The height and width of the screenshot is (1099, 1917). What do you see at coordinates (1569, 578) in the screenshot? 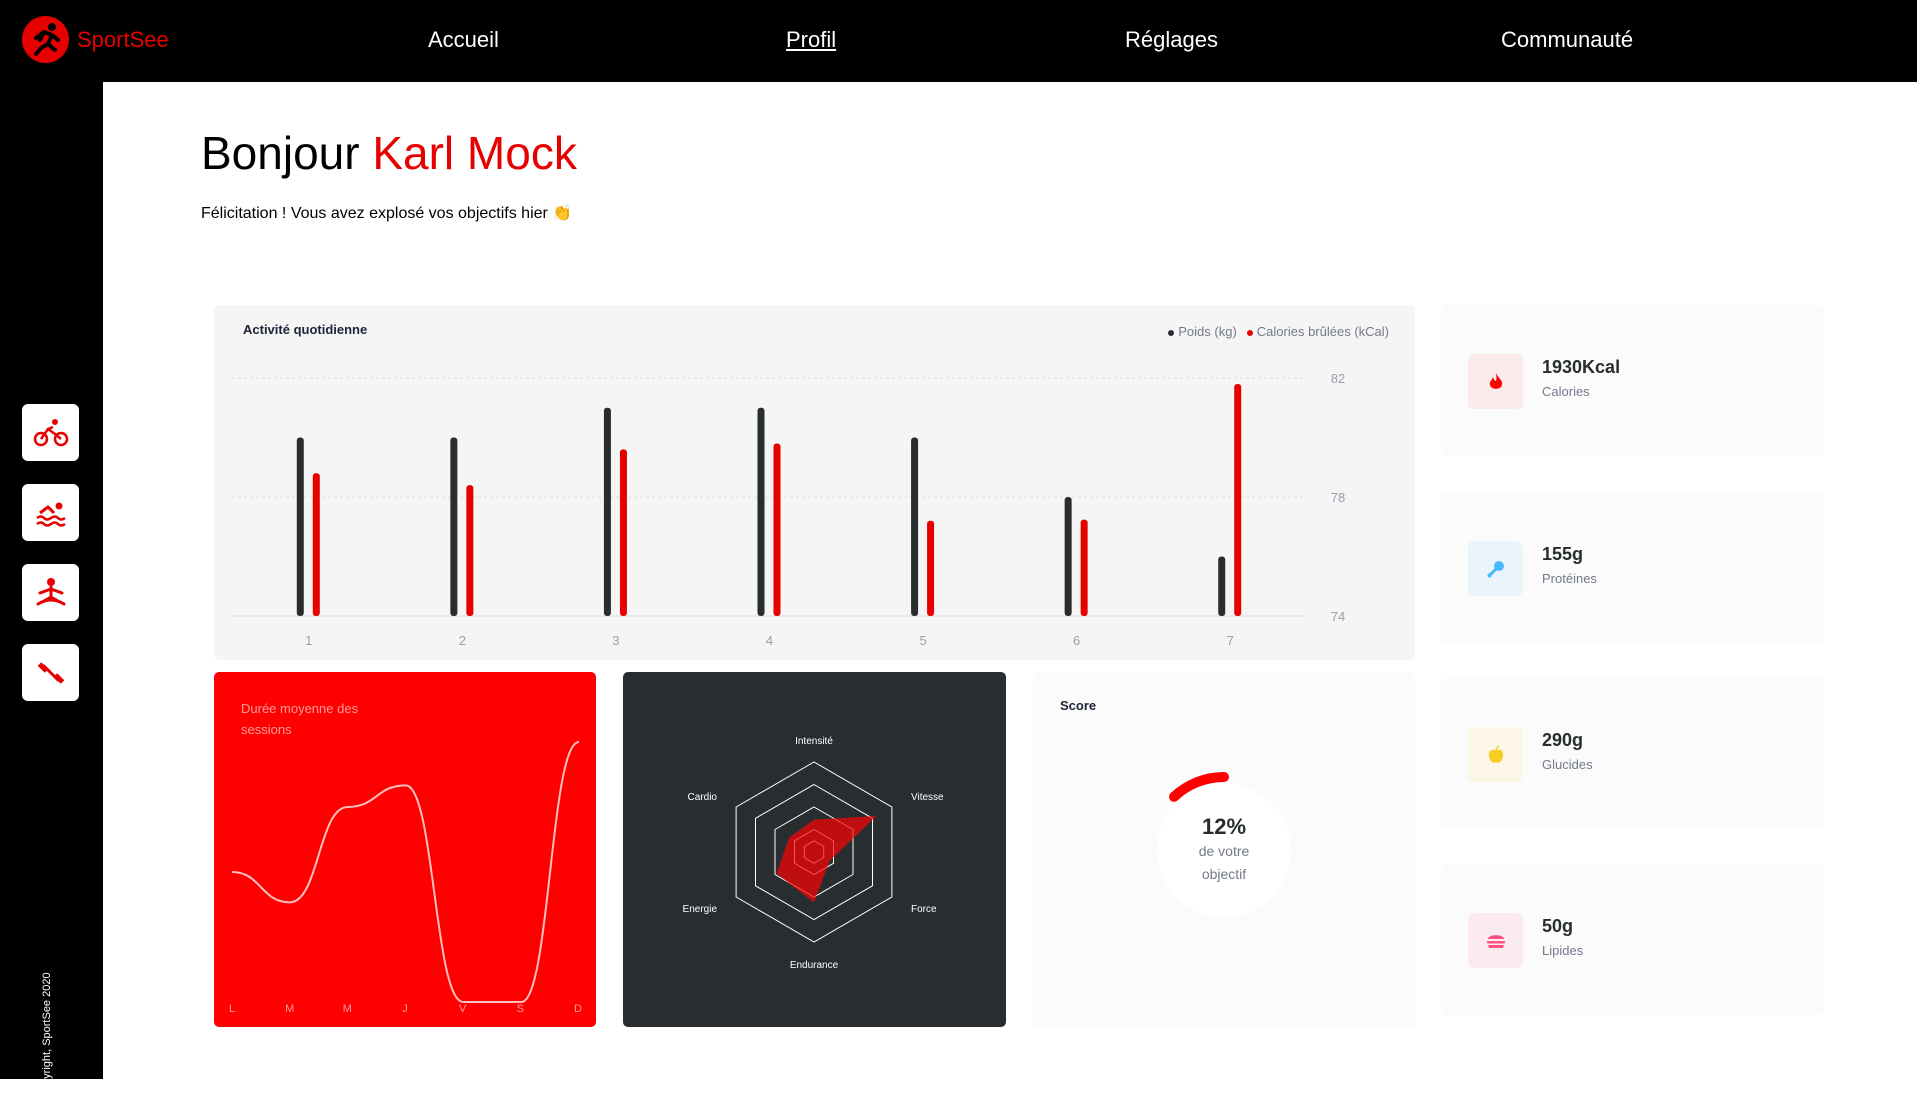
I see `proteins-label: Protéines` at bounding box center [1569, 578].